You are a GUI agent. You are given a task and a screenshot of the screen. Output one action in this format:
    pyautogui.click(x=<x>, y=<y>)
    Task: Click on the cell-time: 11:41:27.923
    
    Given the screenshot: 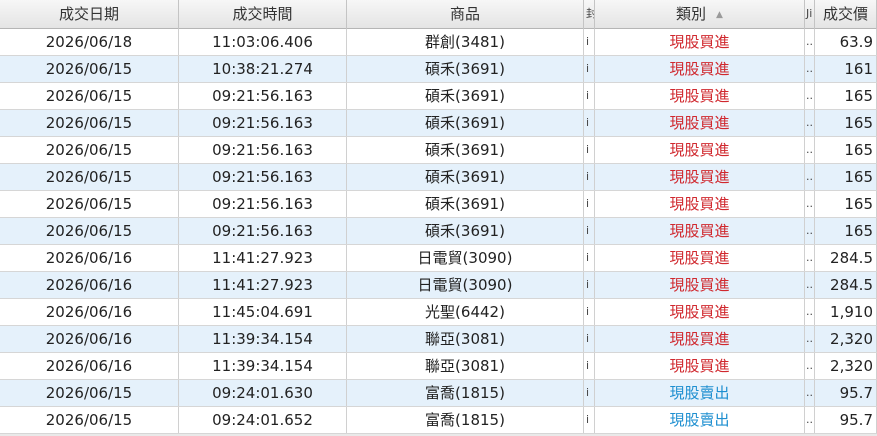 What is the action you would take?
    pyautogui.click(x=263, y=285)
    